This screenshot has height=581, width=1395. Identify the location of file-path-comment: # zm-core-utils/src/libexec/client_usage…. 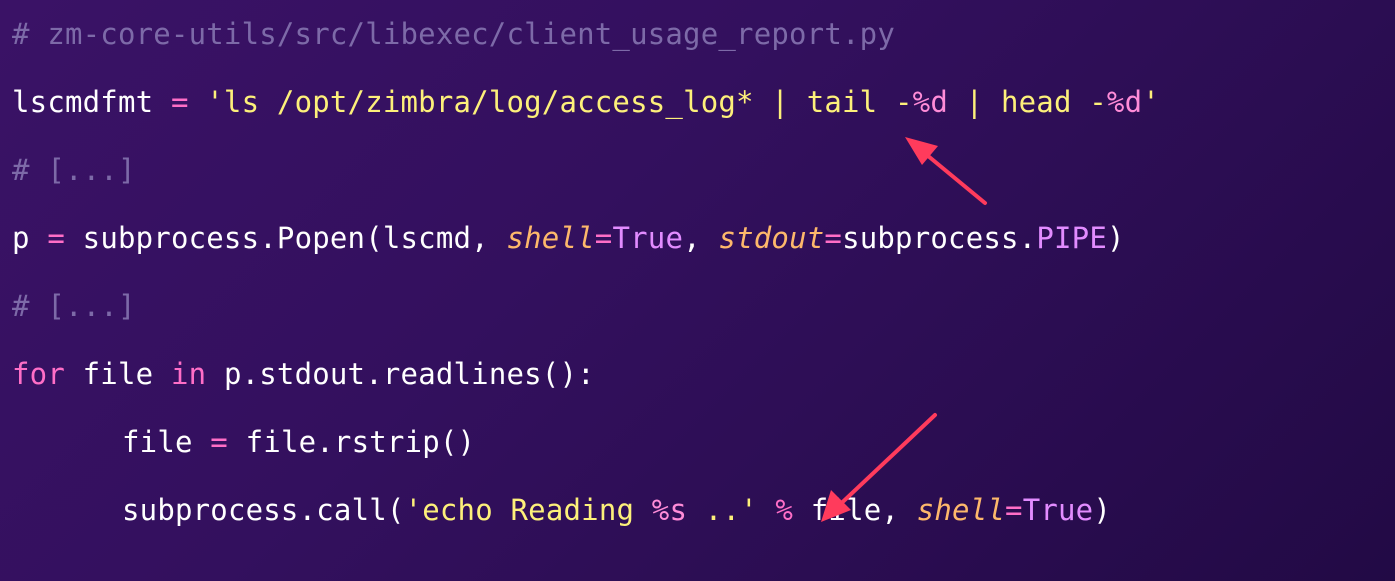
(453, 34).